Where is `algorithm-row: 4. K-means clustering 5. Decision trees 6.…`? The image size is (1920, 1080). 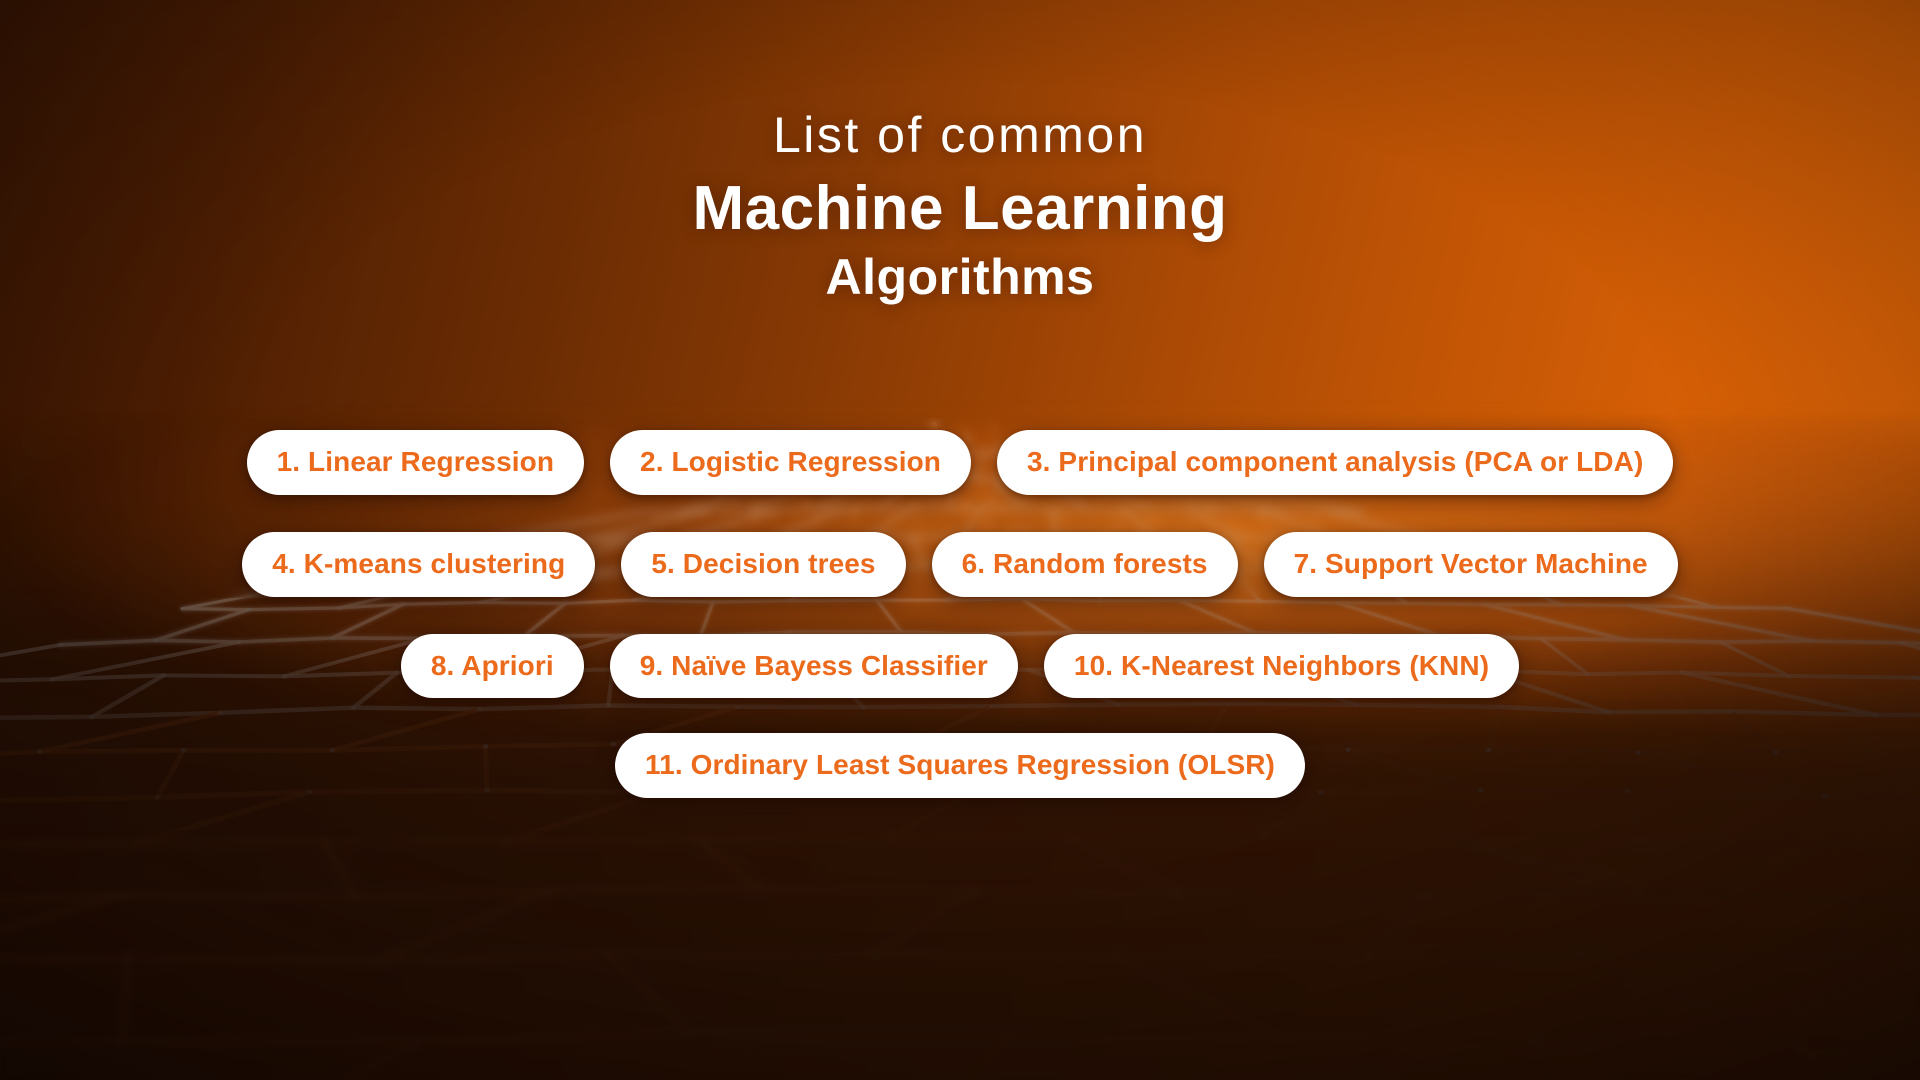
algorithm-row: 4. K-means clustering 5. Decision trees 6.… is located at coordinates (960, 564).